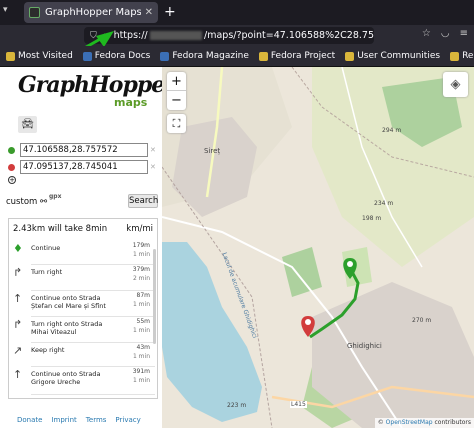 The image size is (474, 428). Describe the element at coordinates (462, 56) in the screenshot. I see `bookmark-red-hat: Red Hat` at that location.